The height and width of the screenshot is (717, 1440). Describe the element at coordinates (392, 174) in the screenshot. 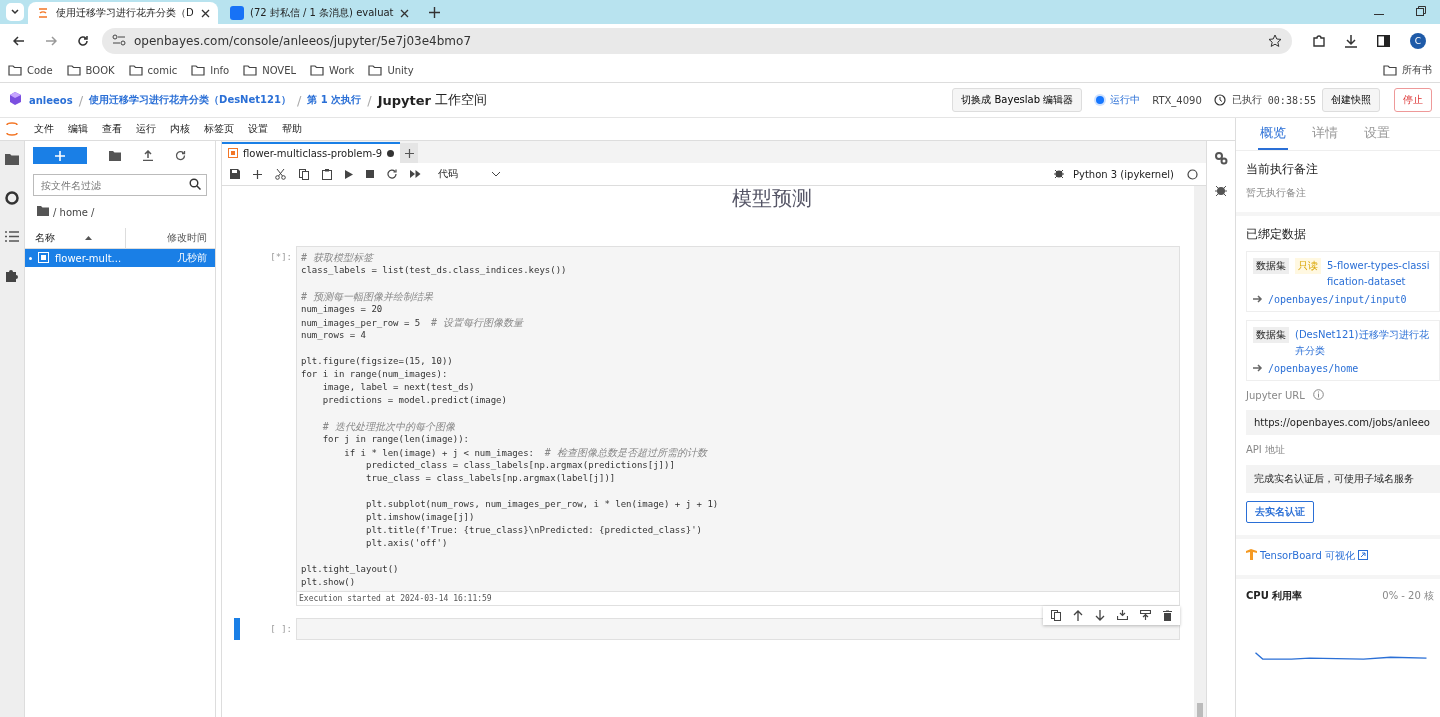

I see `restart-icon` at that location.